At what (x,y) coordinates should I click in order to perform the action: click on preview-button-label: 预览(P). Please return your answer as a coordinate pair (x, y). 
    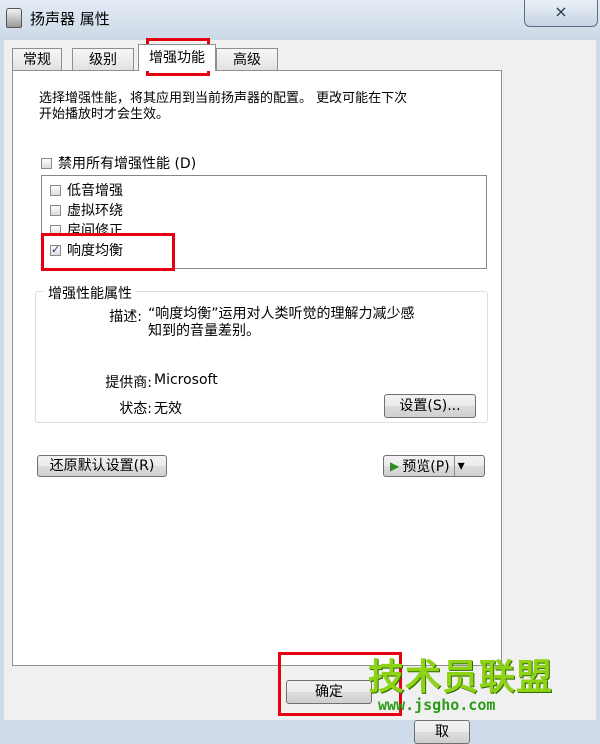
    Looking at the image, I should click on (426, 467).